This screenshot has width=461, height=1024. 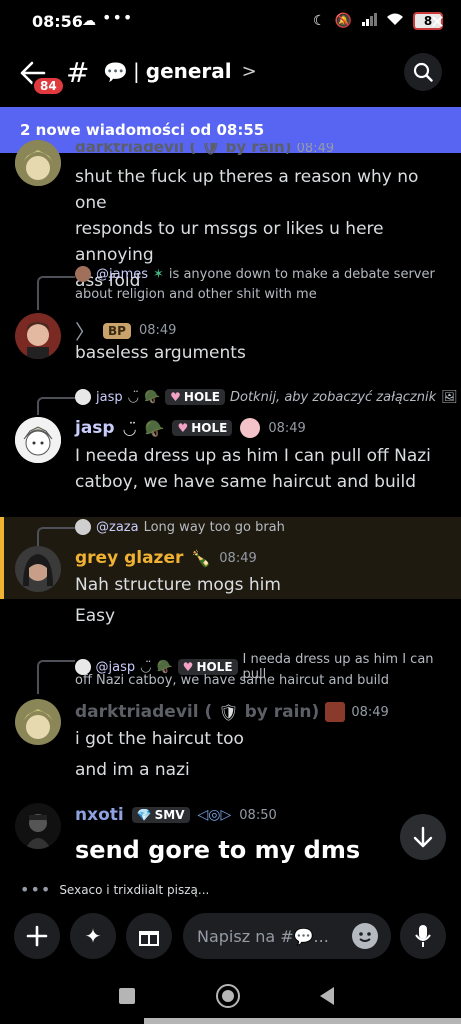 I want to click on message-header: nxoti 💎 SMV ◁◎▷ 08:50, so click(x=176, y=815).